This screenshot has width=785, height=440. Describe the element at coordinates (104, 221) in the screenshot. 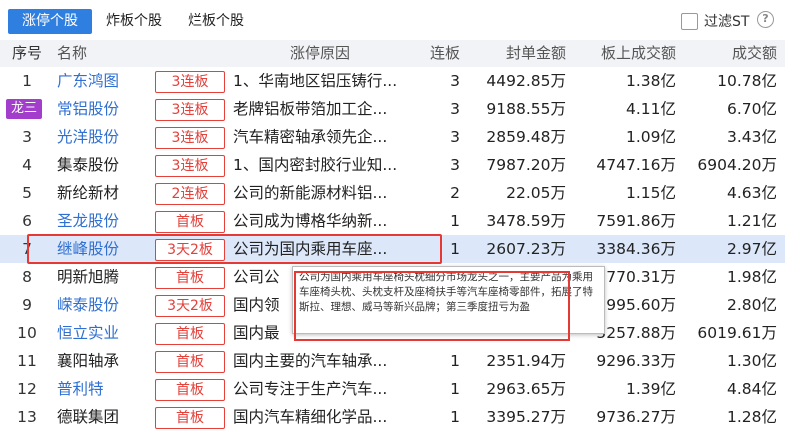

I see `stock-name: 圣龙股份` at that location.